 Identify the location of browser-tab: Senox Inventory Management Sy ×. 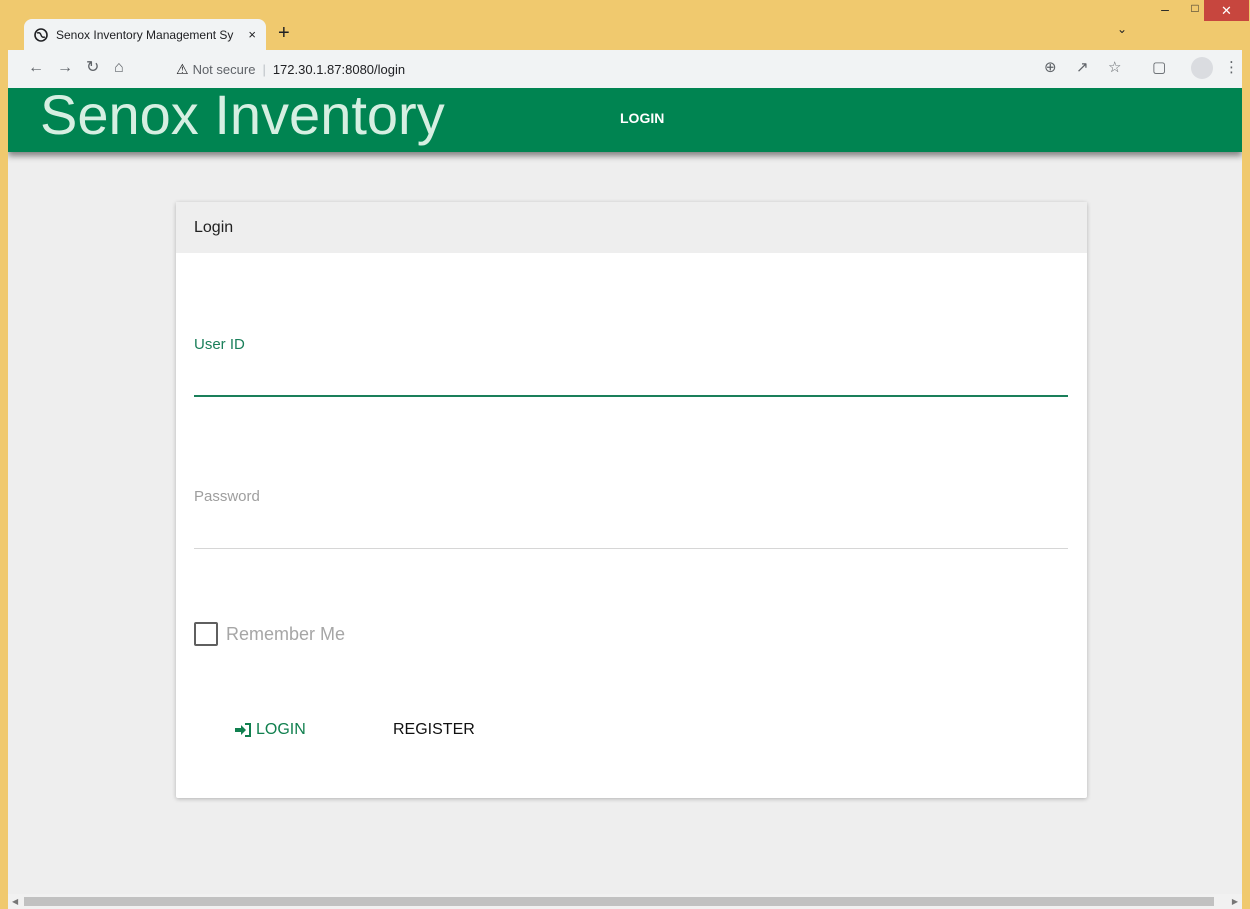
(145, 34).